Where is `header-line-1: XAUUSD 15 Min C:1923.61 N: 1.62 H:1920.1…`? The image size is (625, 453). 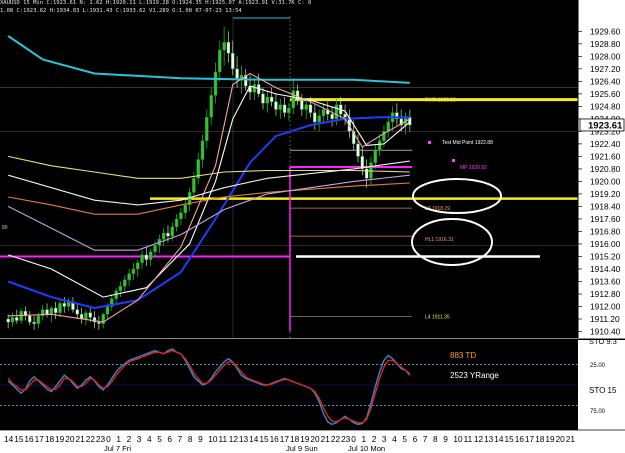
header-line-1: XAUUSD 15 Min C:1923.61 N: 1.62 H:1920.1… is located at coordinates (156, 3).